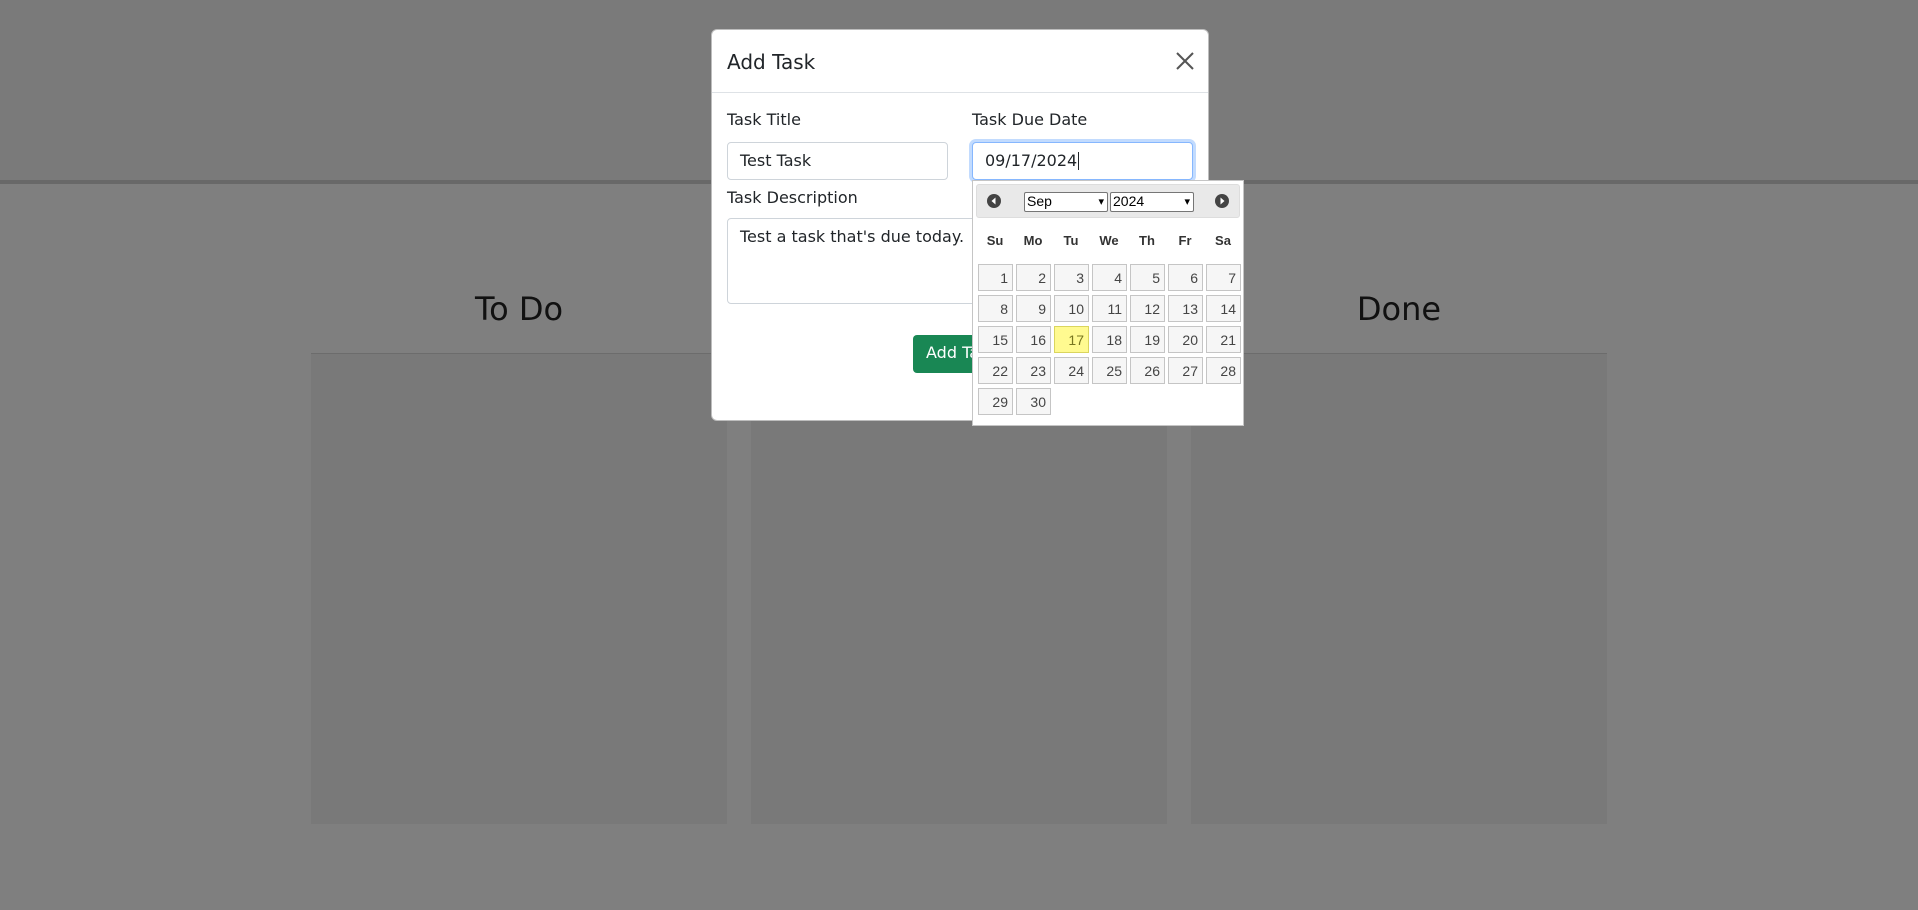  I want to click on year-select: 2024 ▾, so click(1152, 202).